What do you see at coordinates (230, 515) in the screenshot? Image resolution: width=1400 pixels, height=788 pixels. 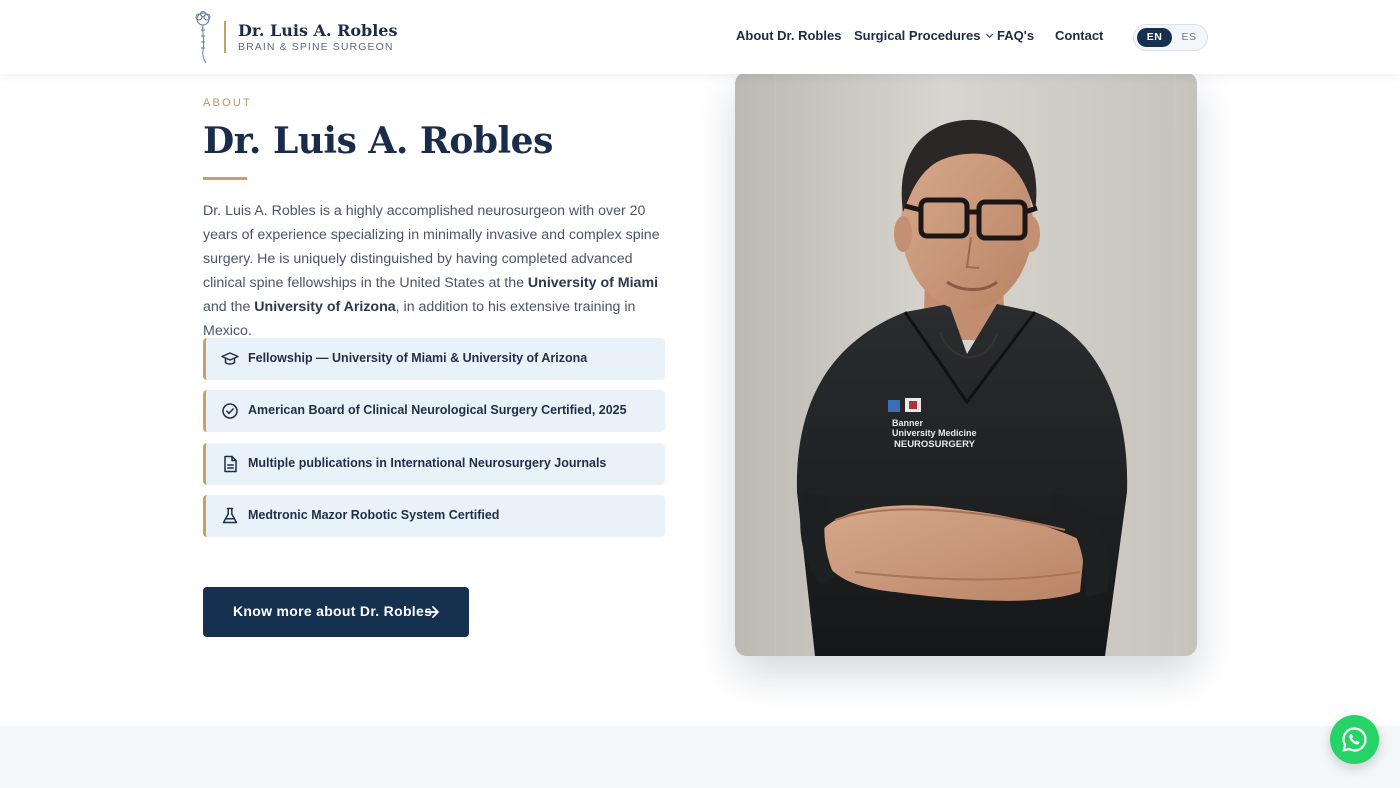 I see `flask-icon` at bounding box center [230, 515].